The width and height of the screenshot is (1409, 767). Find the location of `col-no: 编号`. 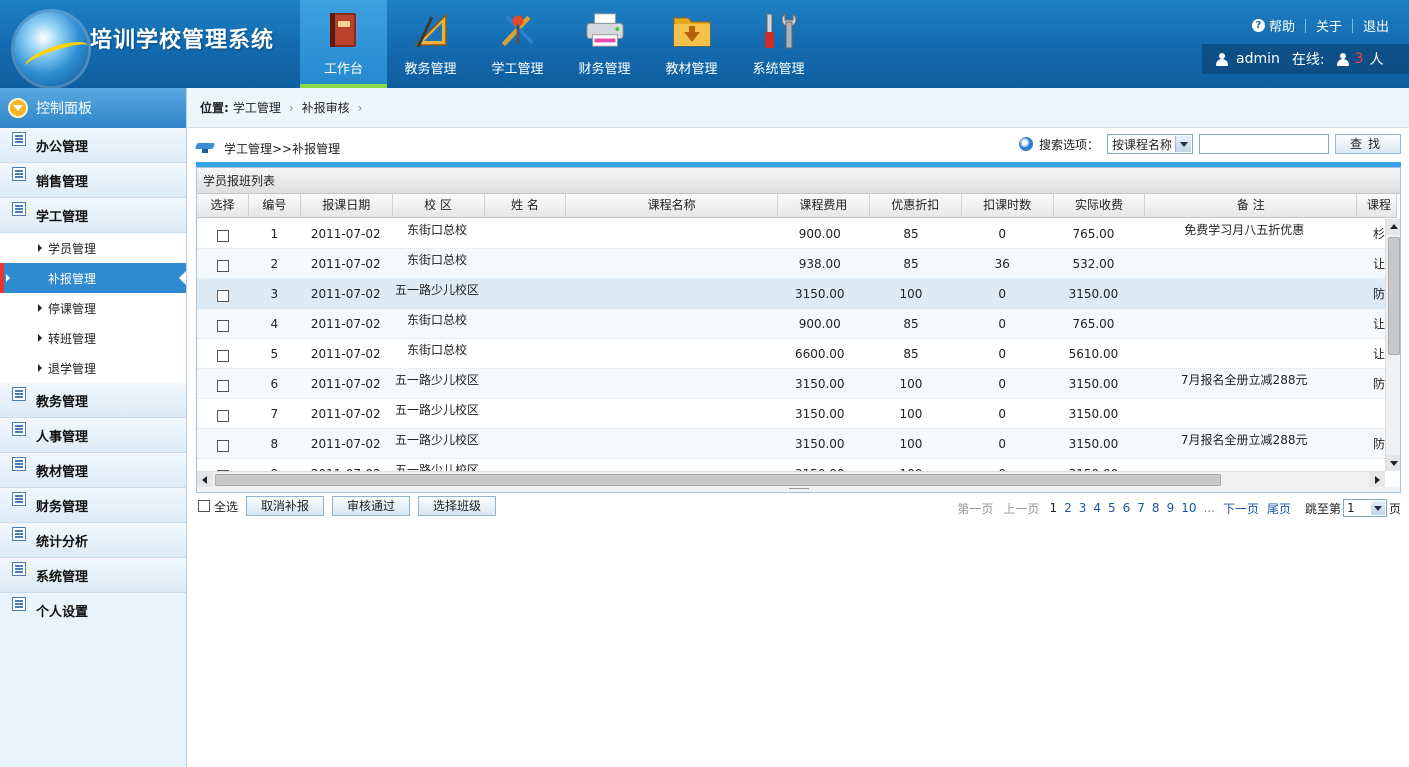

col-no: 编号 is located at coordinates (275, 205).